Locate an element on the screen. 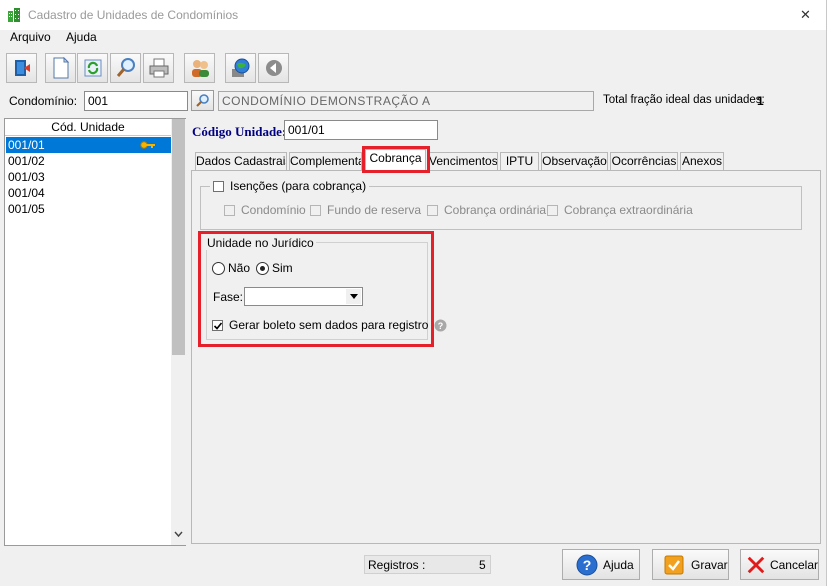 This screenshot has height=586, width=828. radio-nao-label: Não is located at coordinates (239, 268).